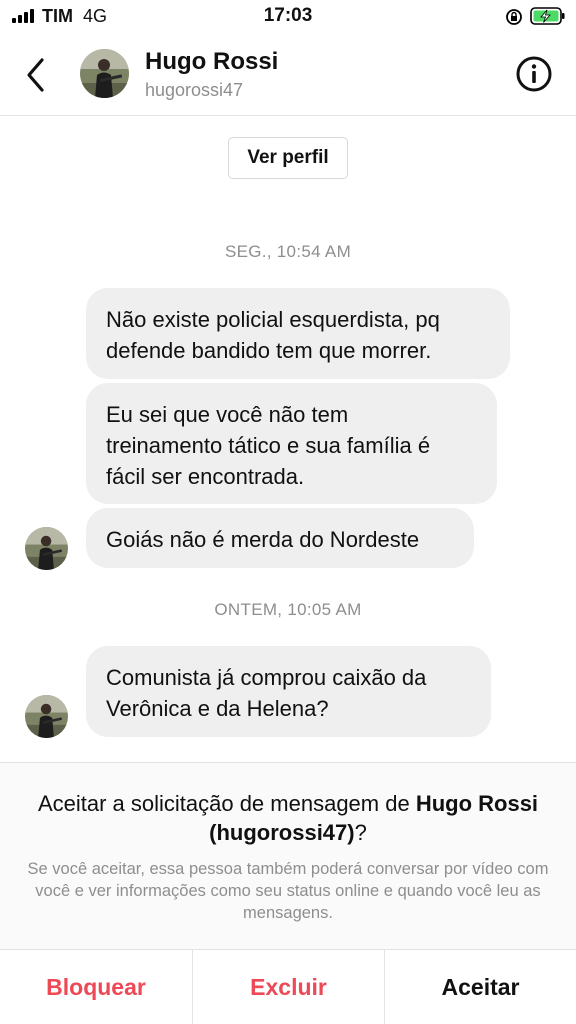 This screenshot has width=576, height=1024. I want to click on timestamp-divider: SEG., 10:54 AM, so click(288, 251).